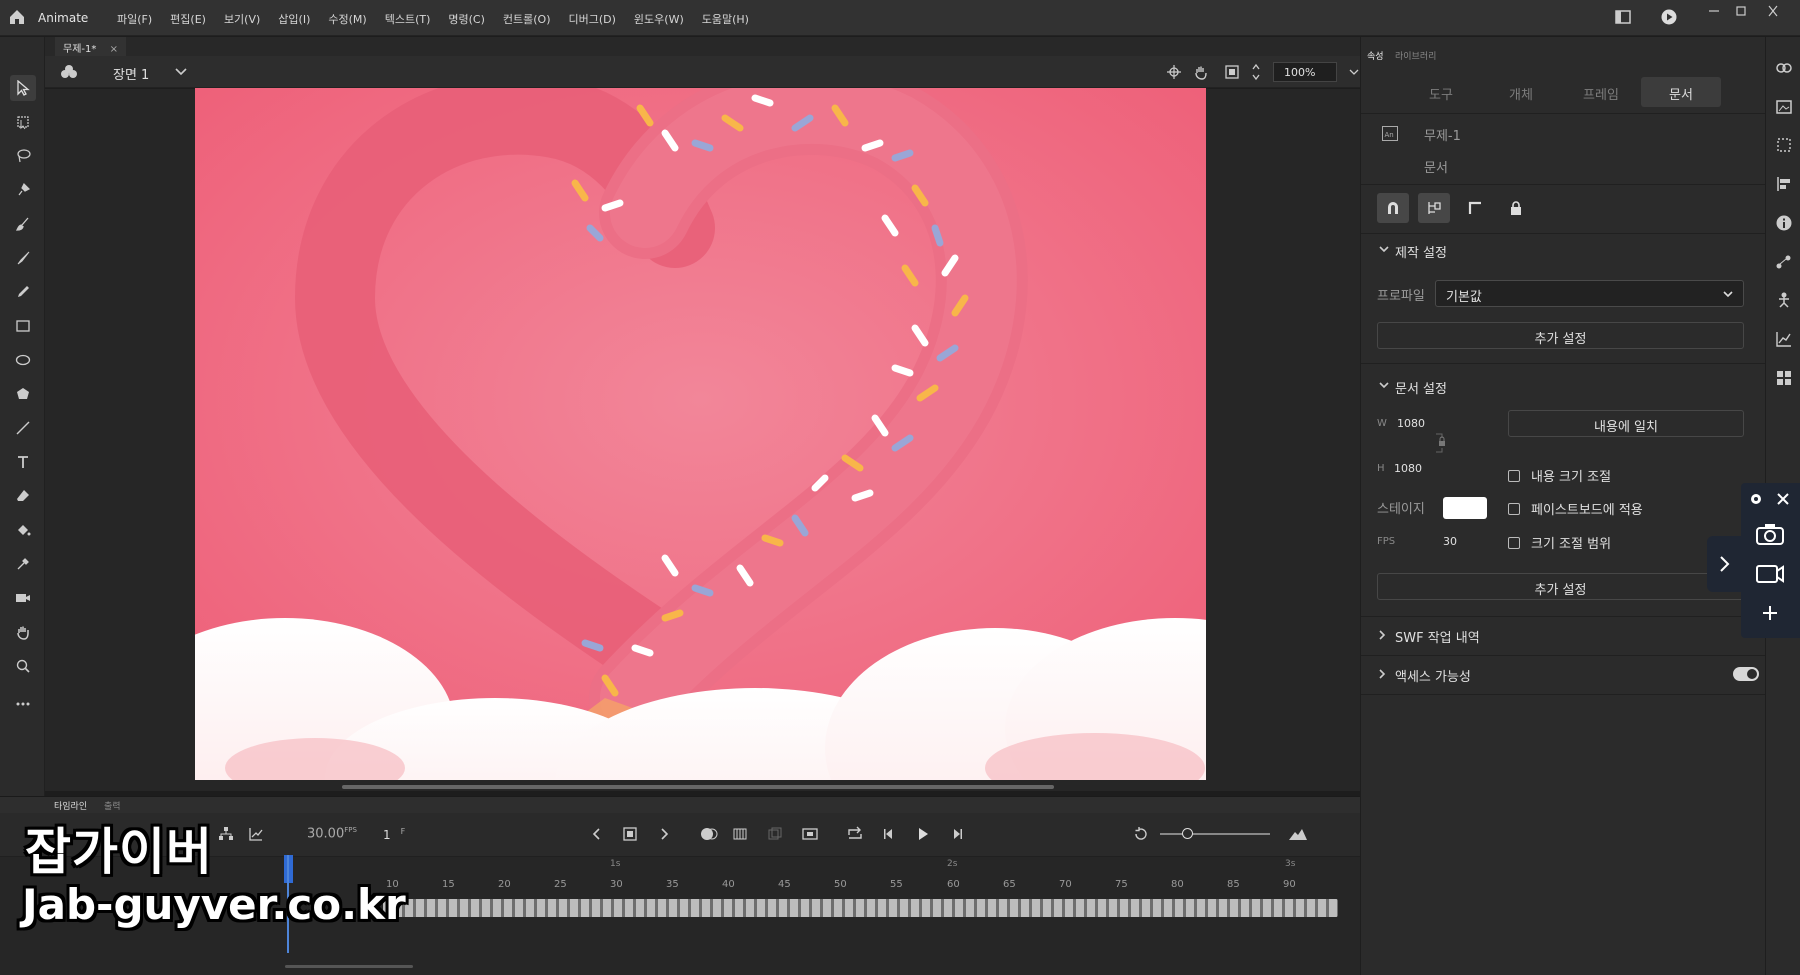 This screenshot has height=975, width=1800. Describe the element at coordinates (698, 787) in the screenshot. I see `horizontal-scrollbar` at that location.